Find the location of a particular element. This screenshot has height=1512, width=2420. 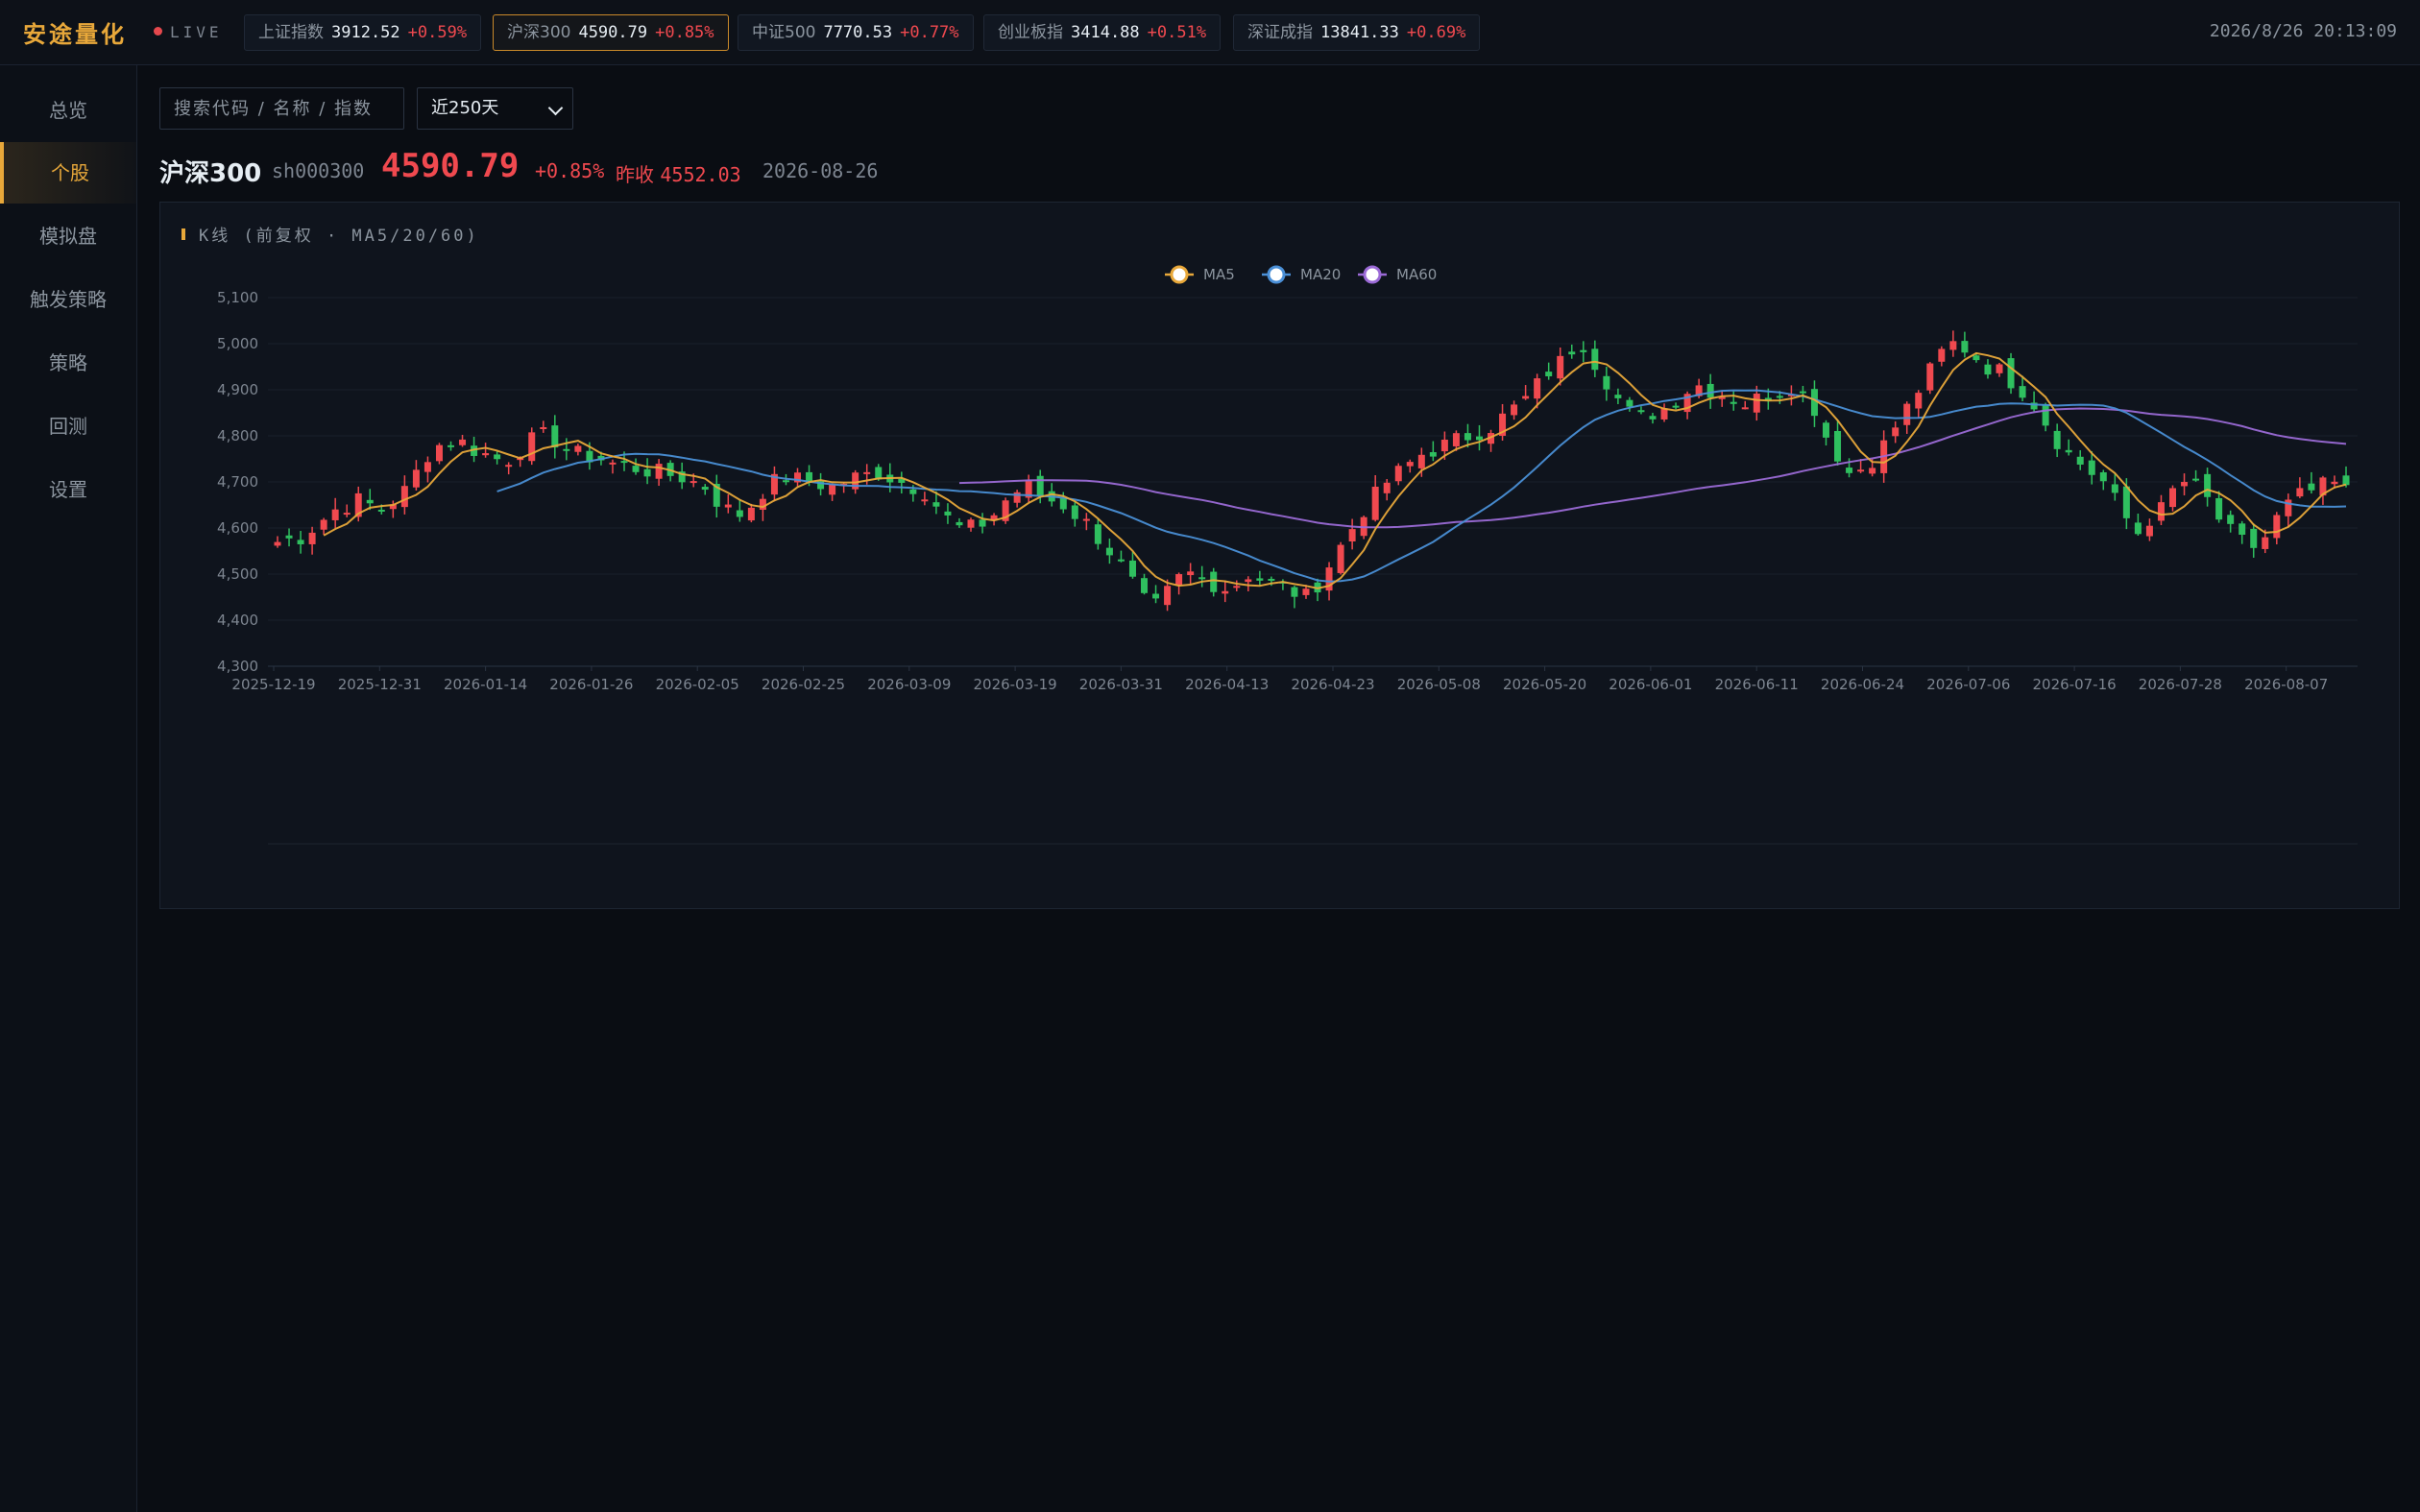

x-tick-label: 2026-04-23 is located at coordinates (1332, 684).